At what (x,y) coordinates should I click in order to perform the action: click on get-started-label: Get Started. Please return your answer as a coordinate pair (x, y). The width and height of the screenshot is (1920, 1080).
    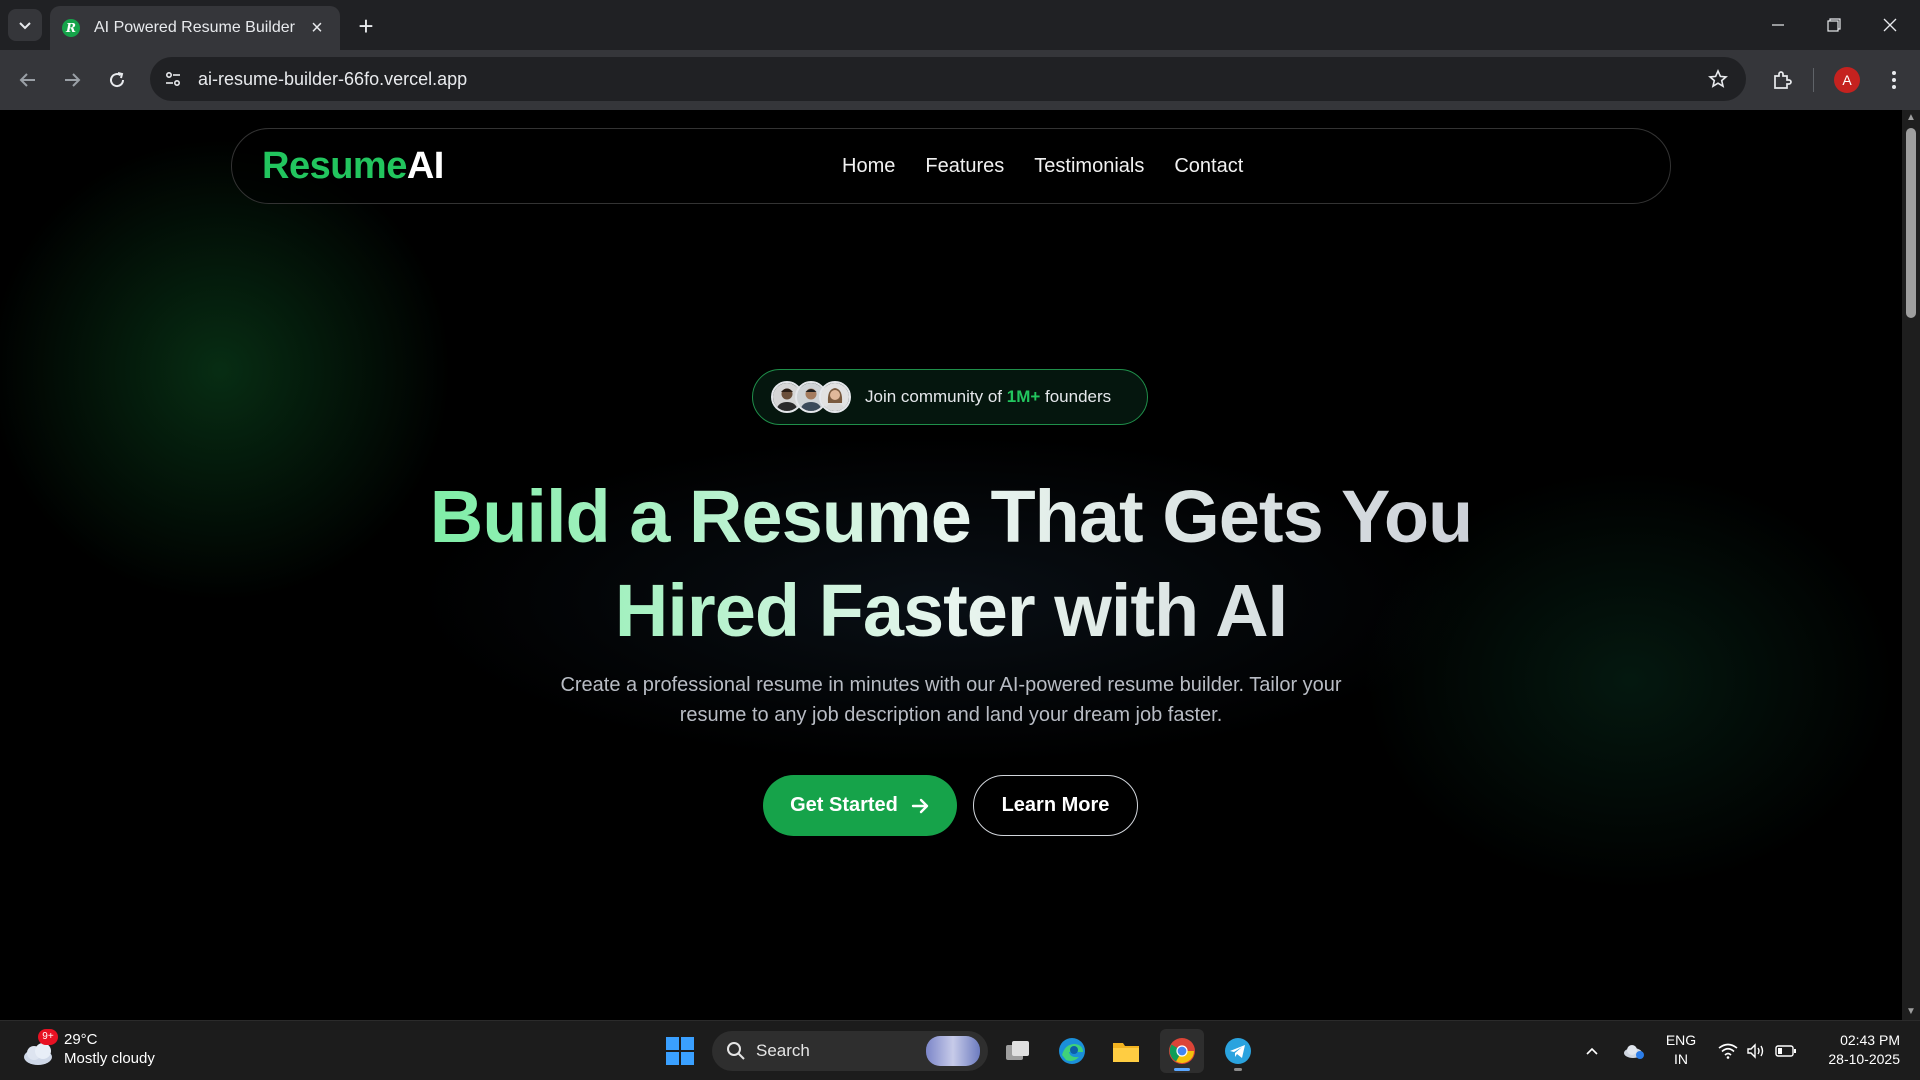
    Looking at the image, I should click on (844, 805).